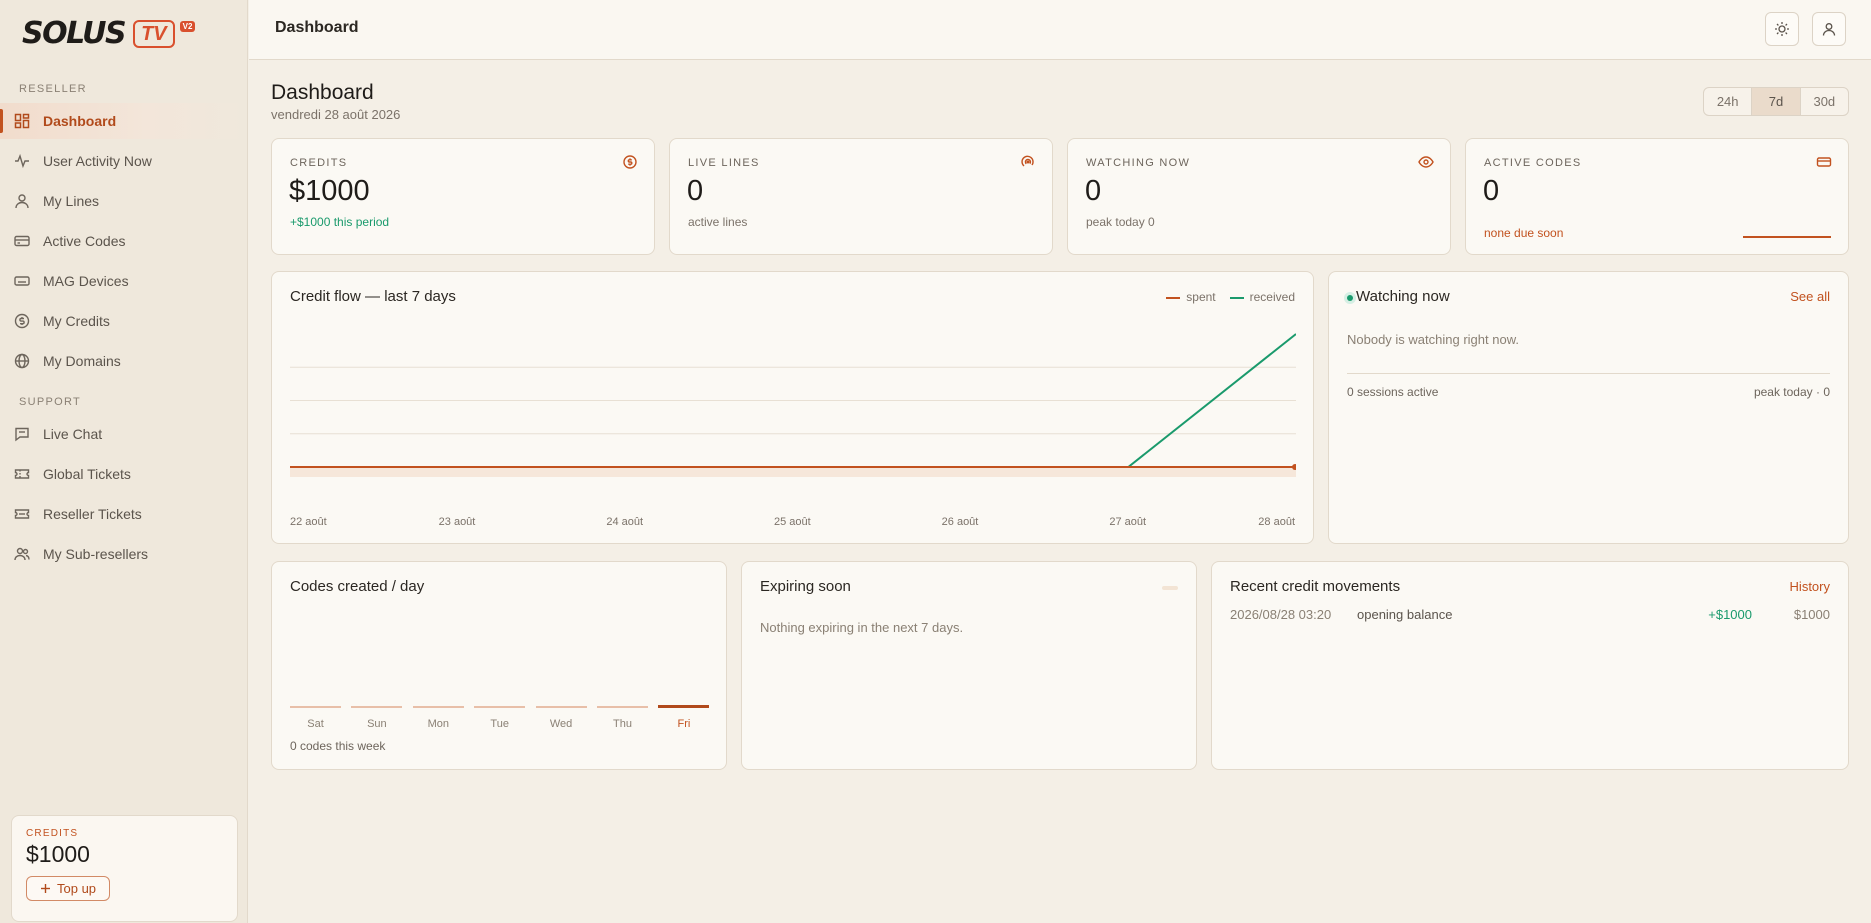  I want to click on logo-name: SOLUS, so click(74, 33).